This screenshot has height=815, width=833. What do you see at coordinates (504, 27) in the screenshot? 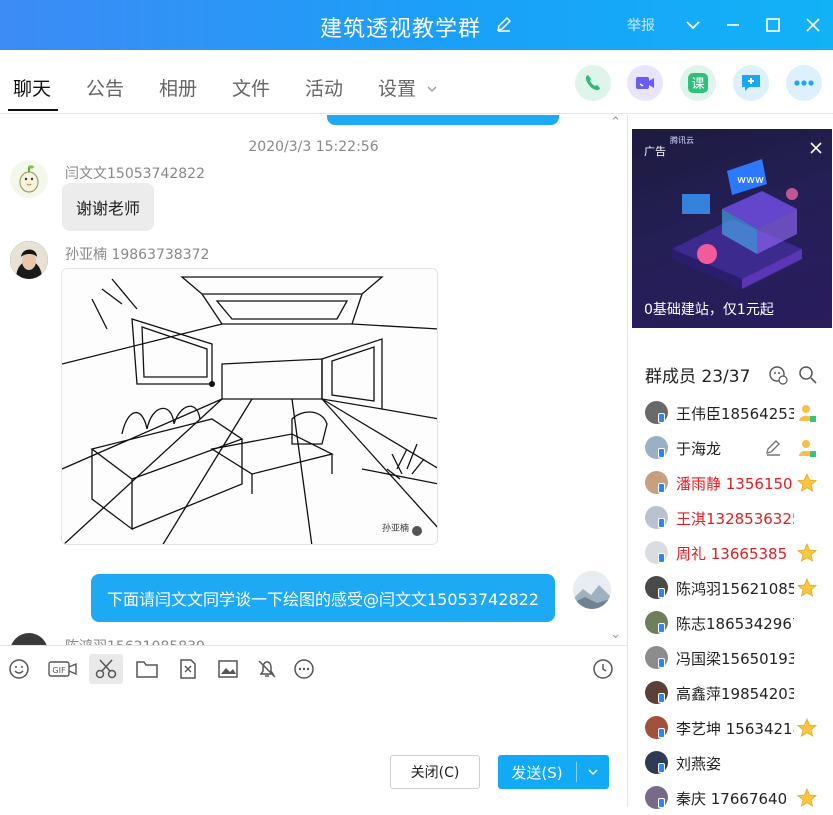
I see `edit-title-icon` at bounding box center [504, 27].